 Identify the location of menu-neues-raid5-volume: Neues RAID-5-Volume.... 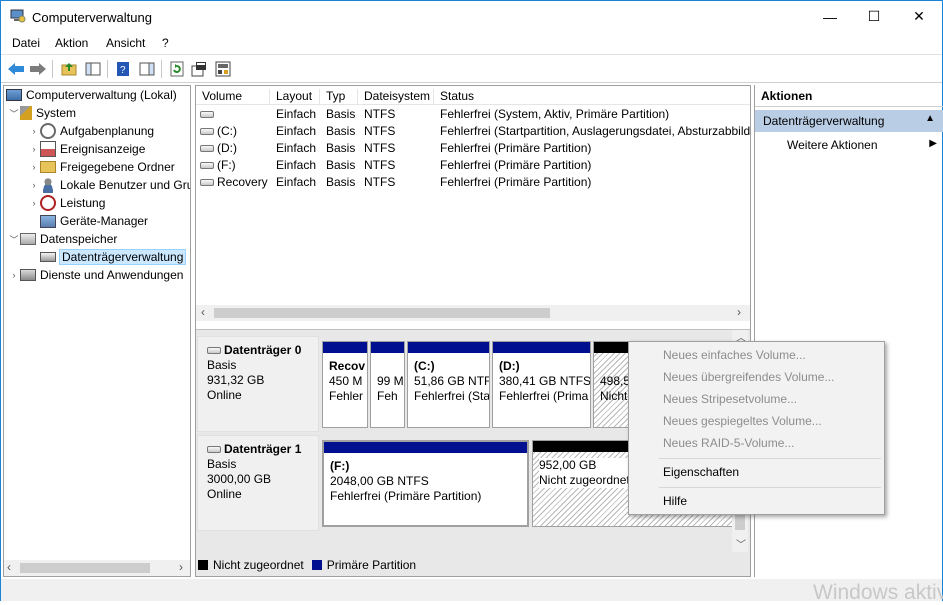
(728, 443).